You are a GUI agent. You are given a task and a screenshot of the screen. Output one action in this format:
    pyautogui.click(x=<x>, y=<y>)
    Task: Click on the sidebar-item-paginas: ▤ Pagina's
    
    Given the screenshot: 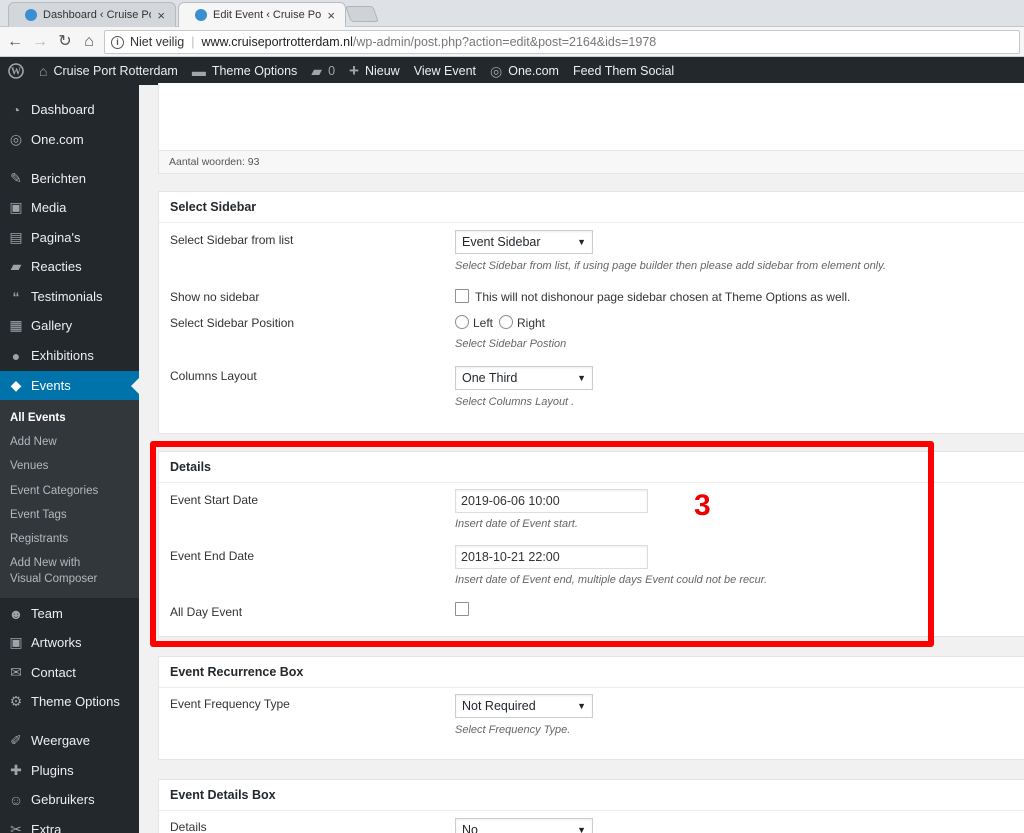 What is the action you would take?
    pyautogui.click(x=69, y=237)
    